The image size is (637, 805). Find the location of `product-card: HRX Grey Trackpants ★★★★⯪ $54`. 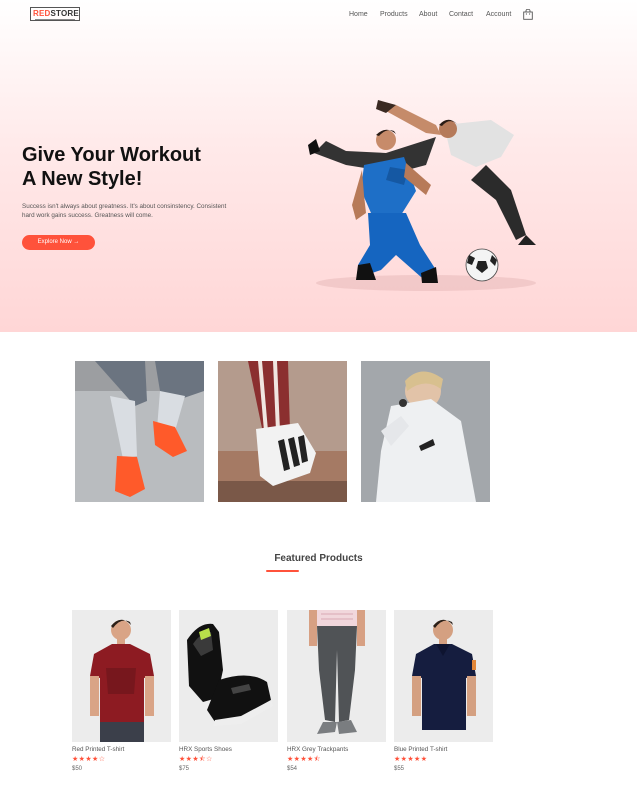

product-card: HRX Grey Trackpants ★★★★⯪ $54 is located at coordinates (336, 691).